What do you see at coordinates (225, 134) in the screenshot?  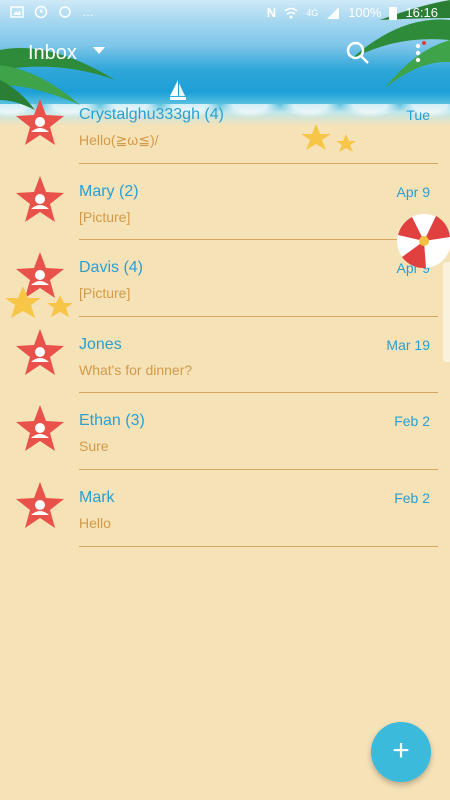 I see `conversation-row: Crystalghu333gh (4) Tue Hello(≧ω≦)/` at bounding box center [225, 134].